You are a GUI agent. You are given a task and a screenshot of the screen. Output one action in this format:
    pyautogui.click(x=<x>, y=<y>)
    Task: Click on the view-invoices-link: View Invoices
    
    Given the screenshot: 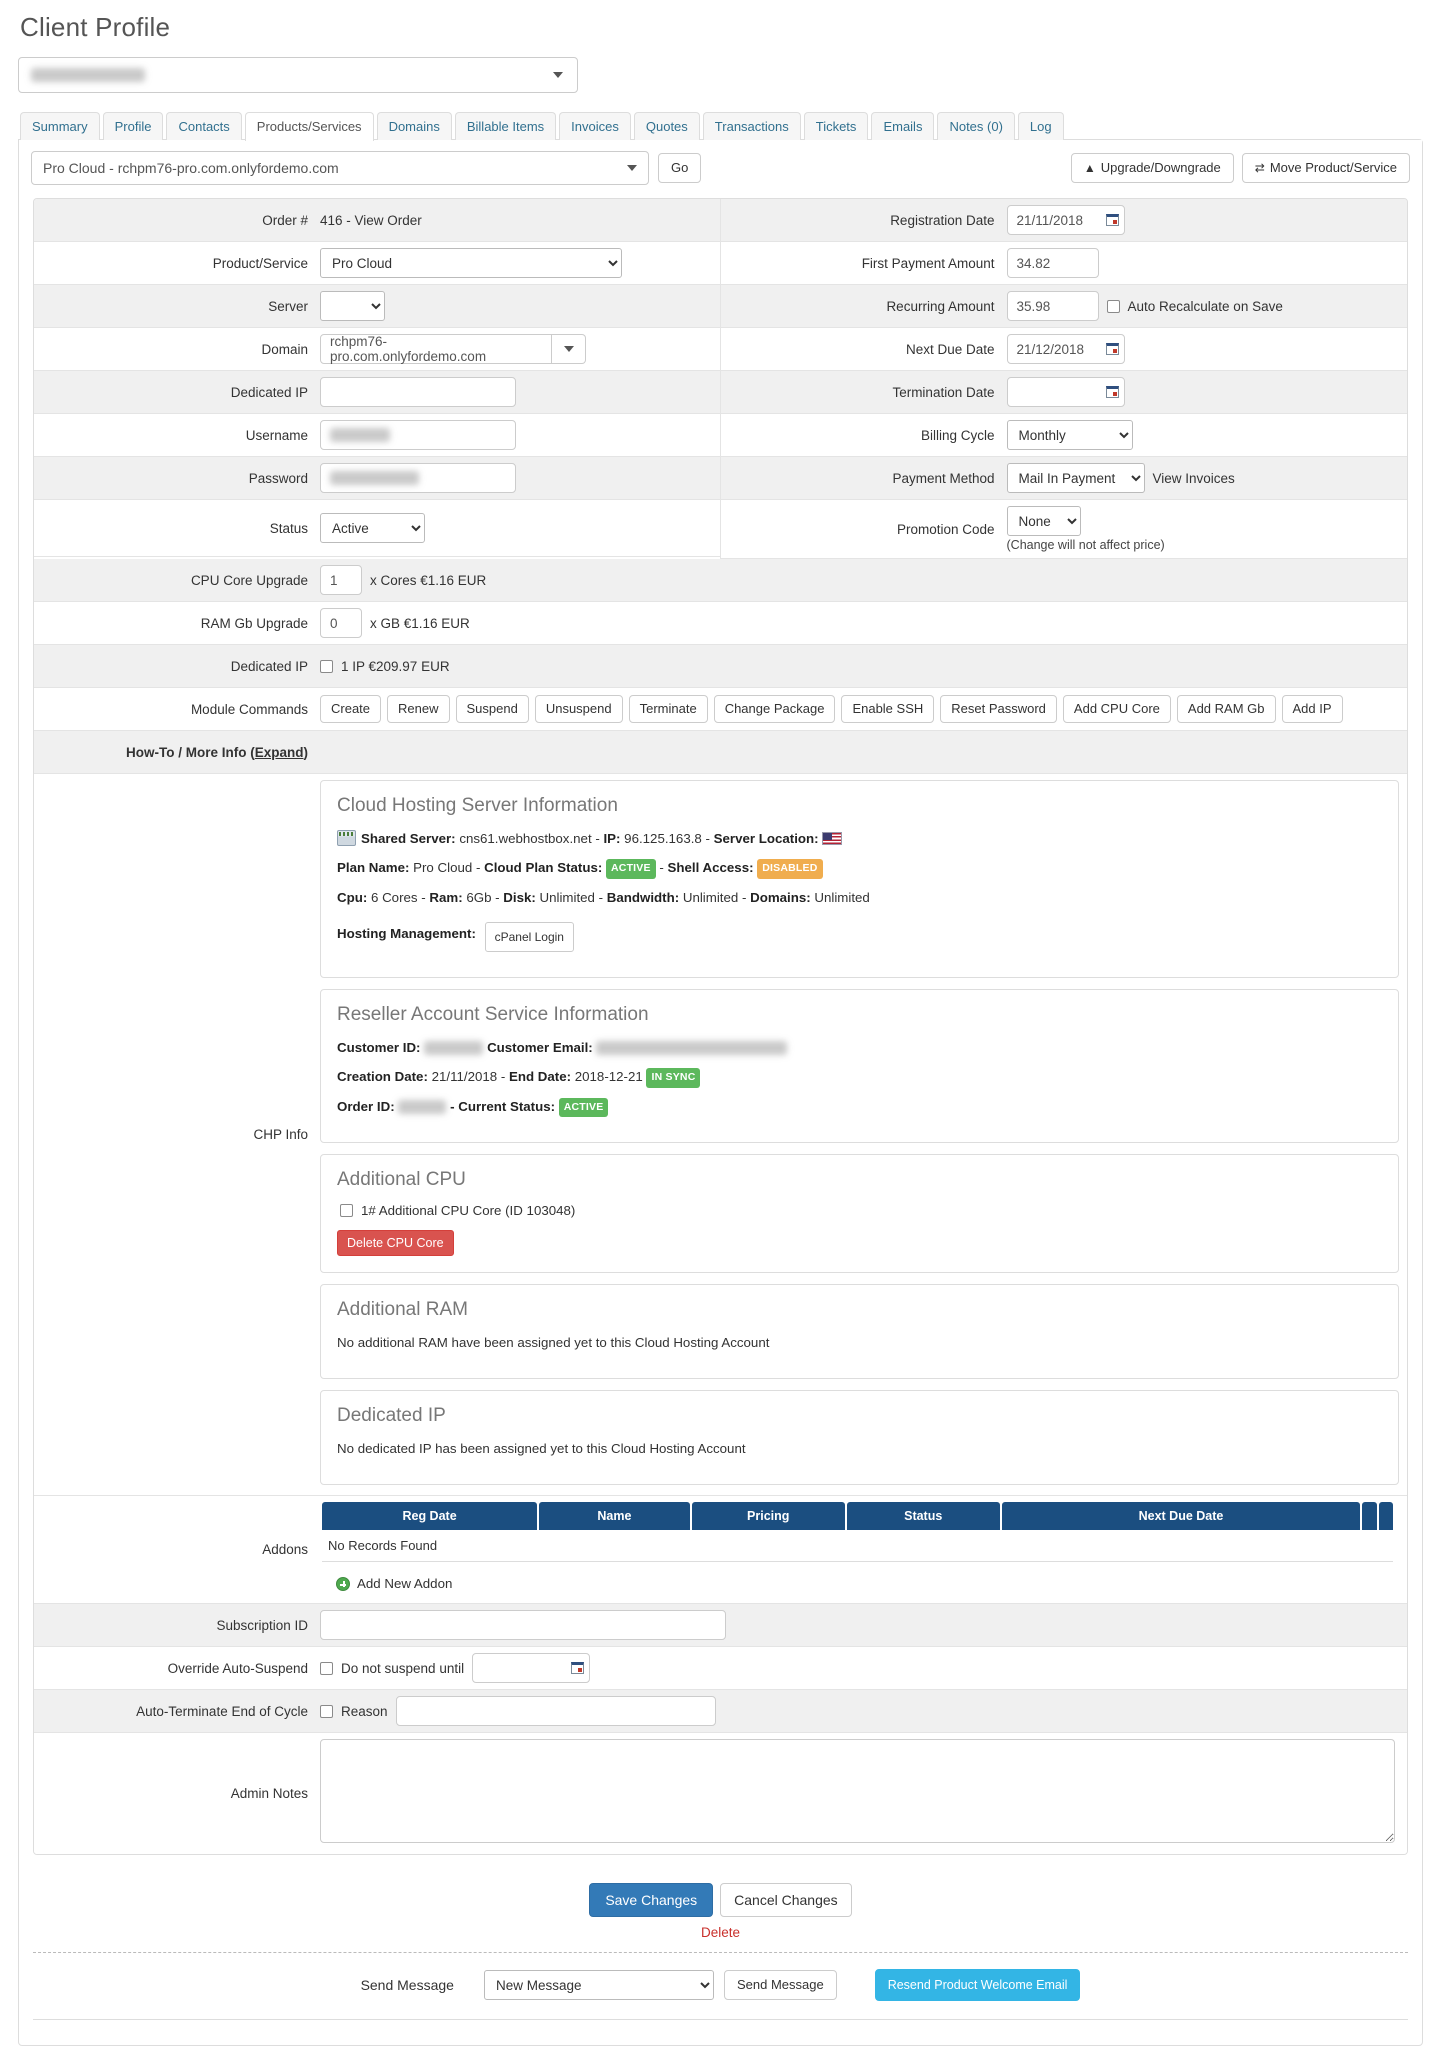 What is the action you would take?
    pyautogui.click(x=1194, y=478)
    